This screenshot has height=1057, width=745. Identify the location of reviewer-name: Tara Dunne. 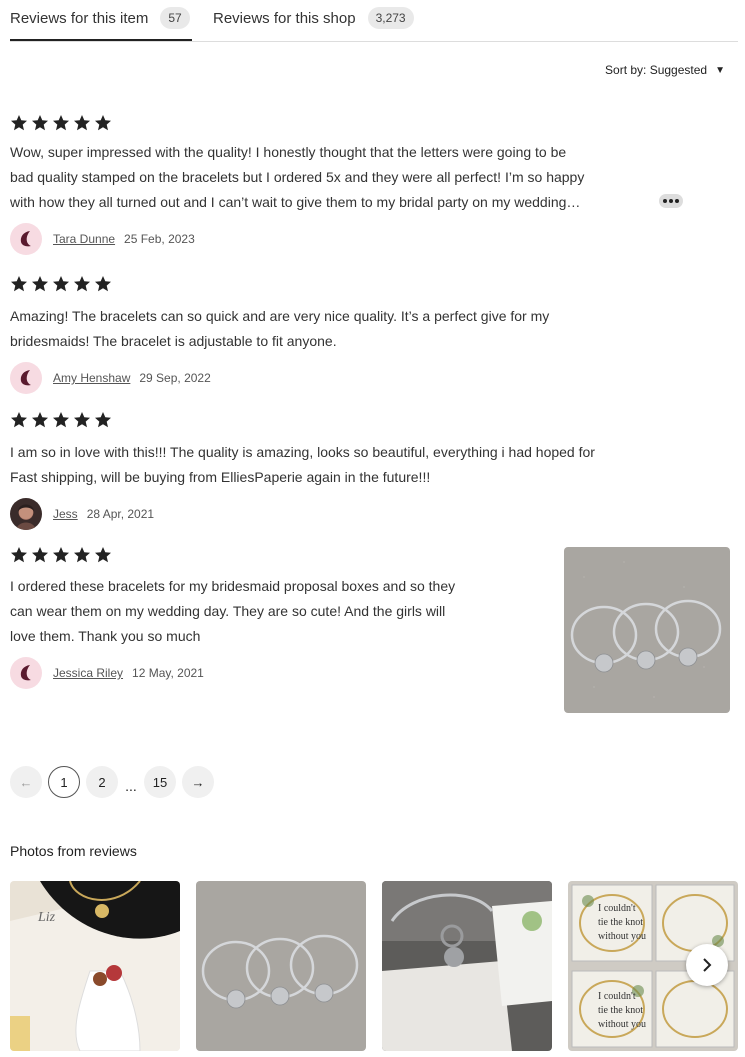
(84, 239).